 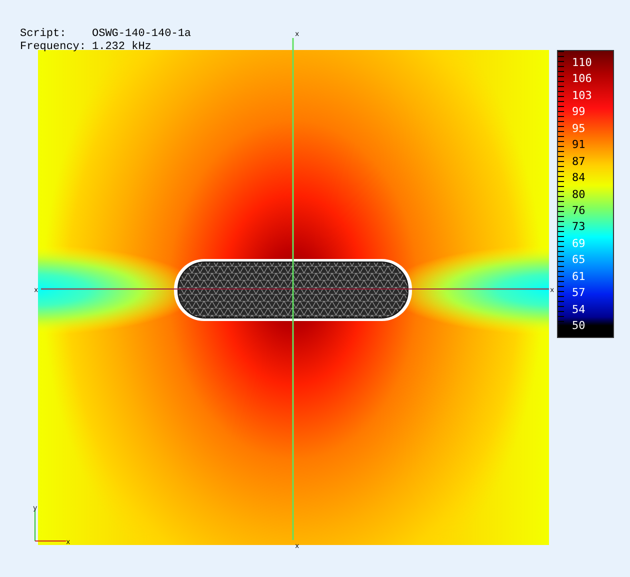 What do you see at coordinates (579, 112) in the screenshot?
I see `scale-label: 99` at bounding box center [579, 112].